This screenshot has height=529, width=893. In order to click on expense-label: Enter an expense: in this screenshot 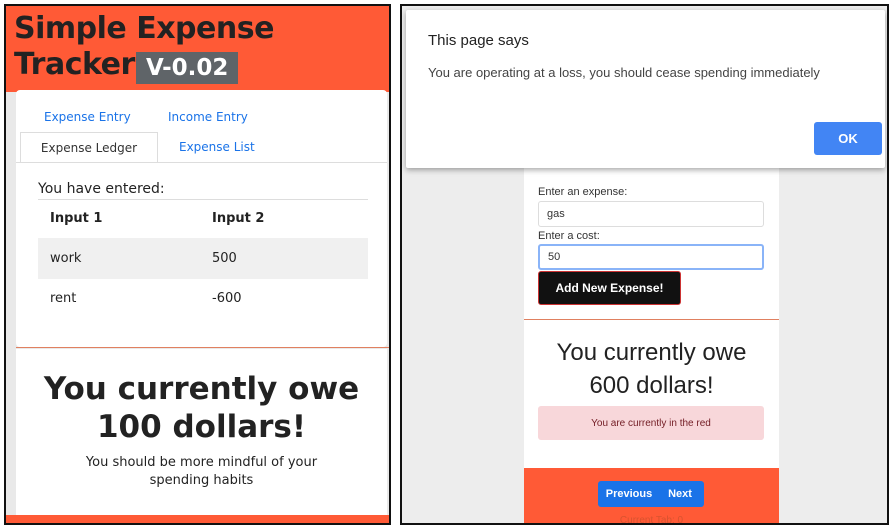, I will do `click(583, 192)`.